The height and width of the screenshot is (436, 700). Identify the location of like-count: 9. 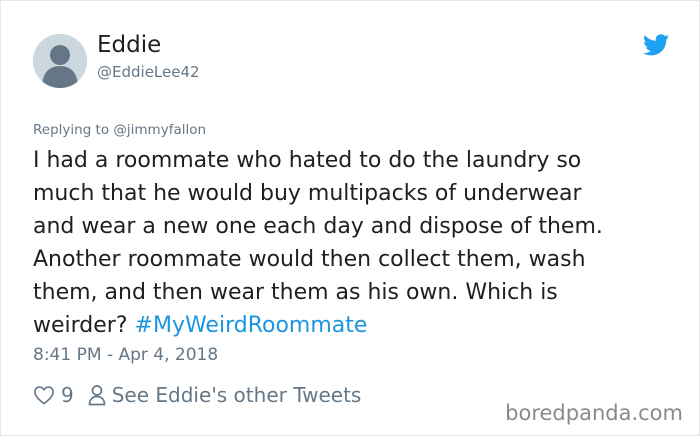
(67, 395).